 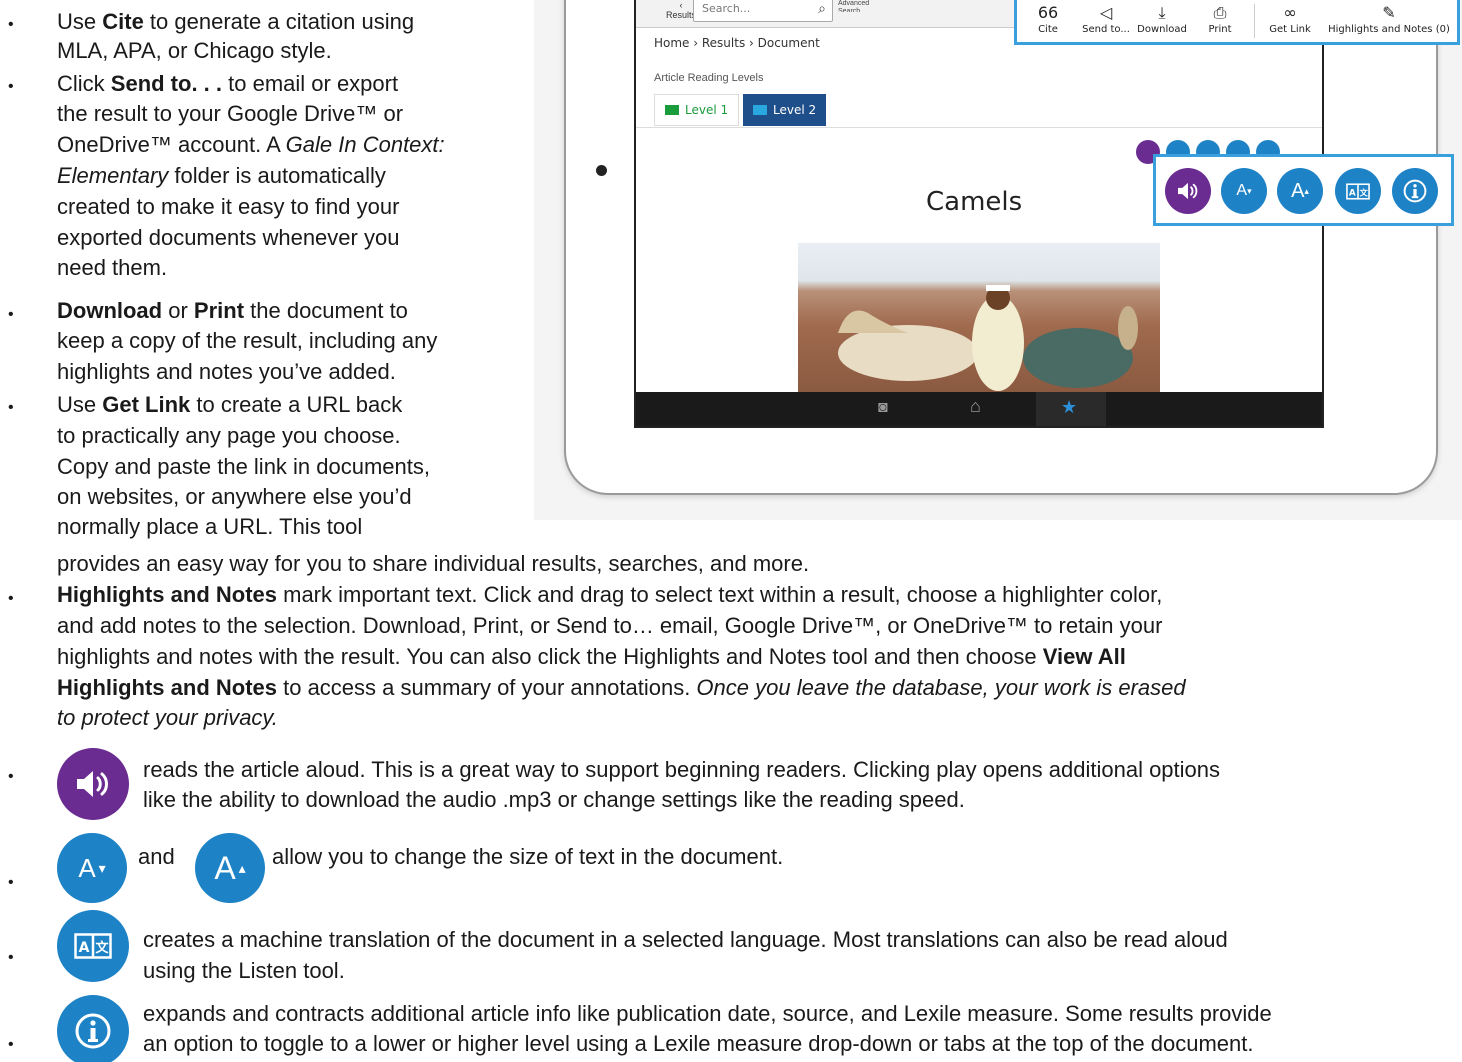 What do you see at coordinates (883, 408) in the screenshot?
I see `camera-icon: ◙` at bounding box center [883, 408].